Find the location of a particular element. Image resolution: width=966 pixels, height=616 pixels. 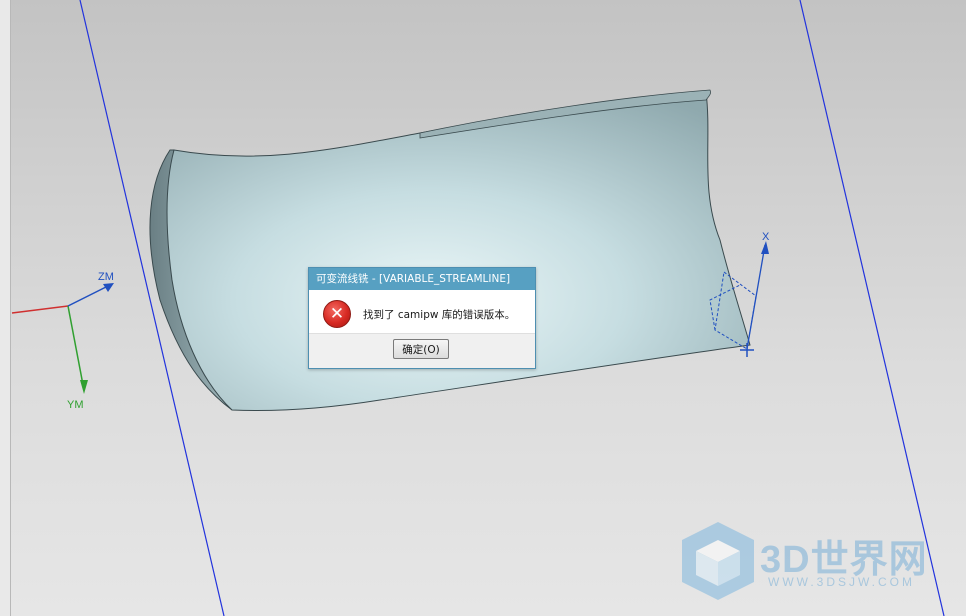

ok-button: 确定(O) is located at coordinates (421, 349).